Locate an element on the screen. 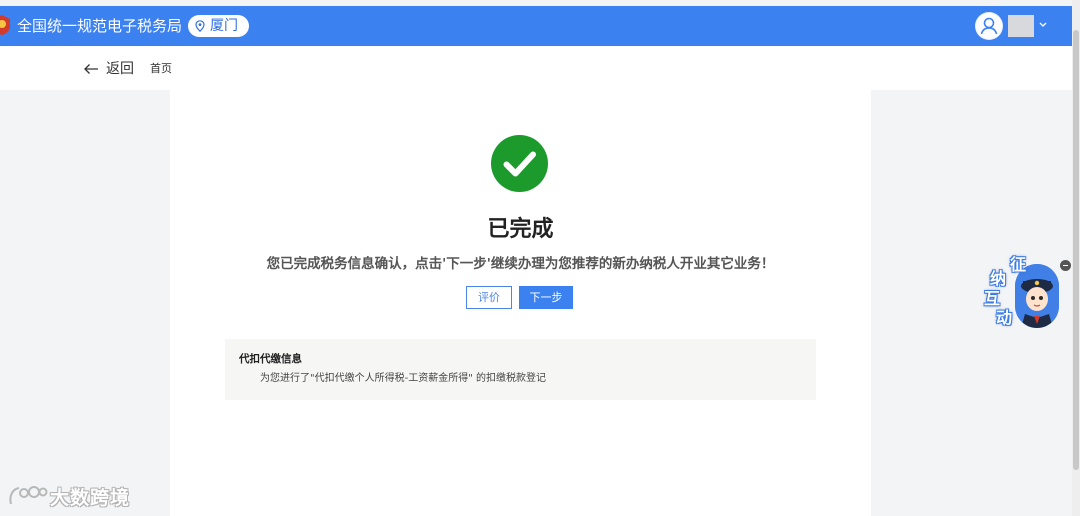 Image resolution: width=1080 pixels, height=516 pixels. arrow-left-icon is located at coordinates (91, 69).